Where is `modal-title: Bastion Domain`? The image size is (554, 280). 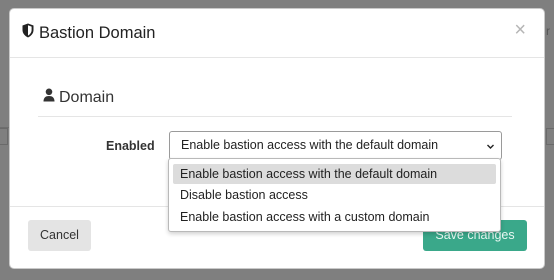 modal-title: Bastion Domain is located at coordinates (88, 33).